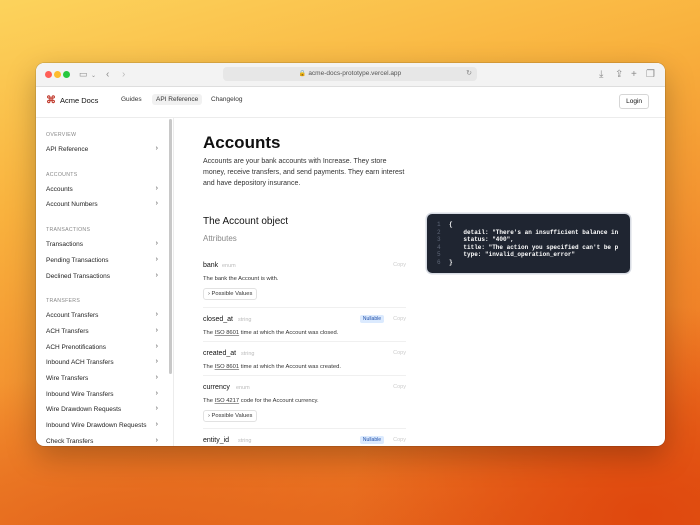 This screenshot has width=700, height=525. I want to click on sidebar-item-label: Wire Transfers, so click(67, 378).